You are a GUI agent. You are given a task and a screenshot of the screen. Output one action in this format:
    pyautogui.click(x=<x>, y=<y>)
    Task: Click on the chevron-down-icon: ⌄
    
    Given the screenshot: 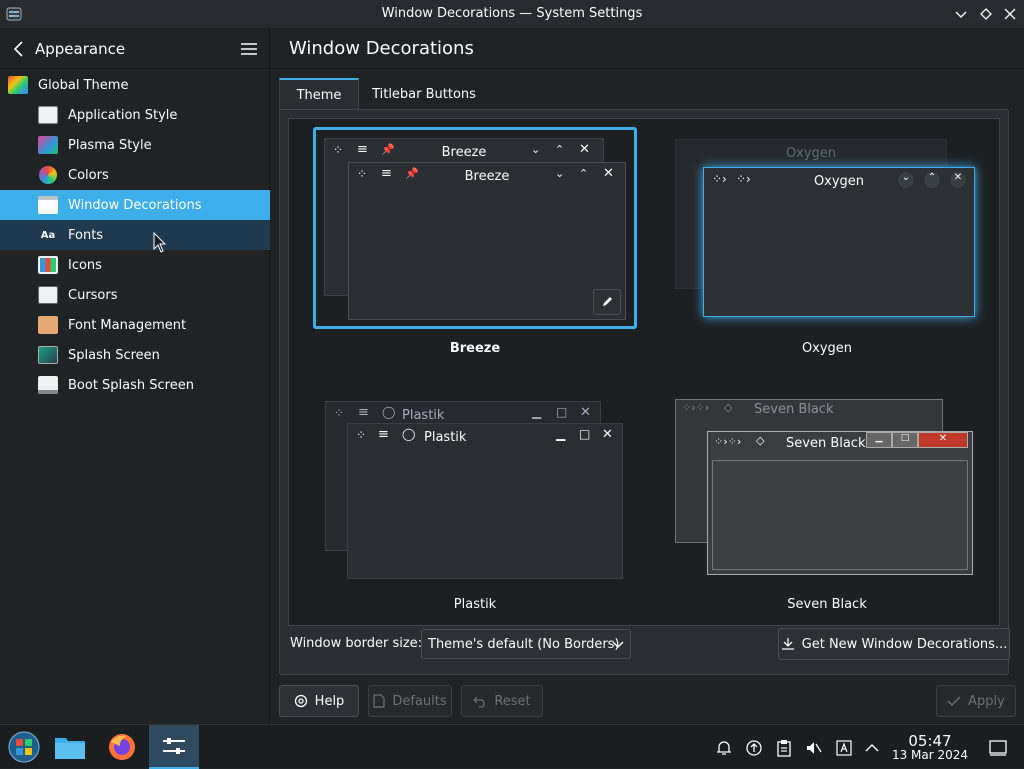 What is the action you would take?
    pyautogui.click(x=536, y=149)
    